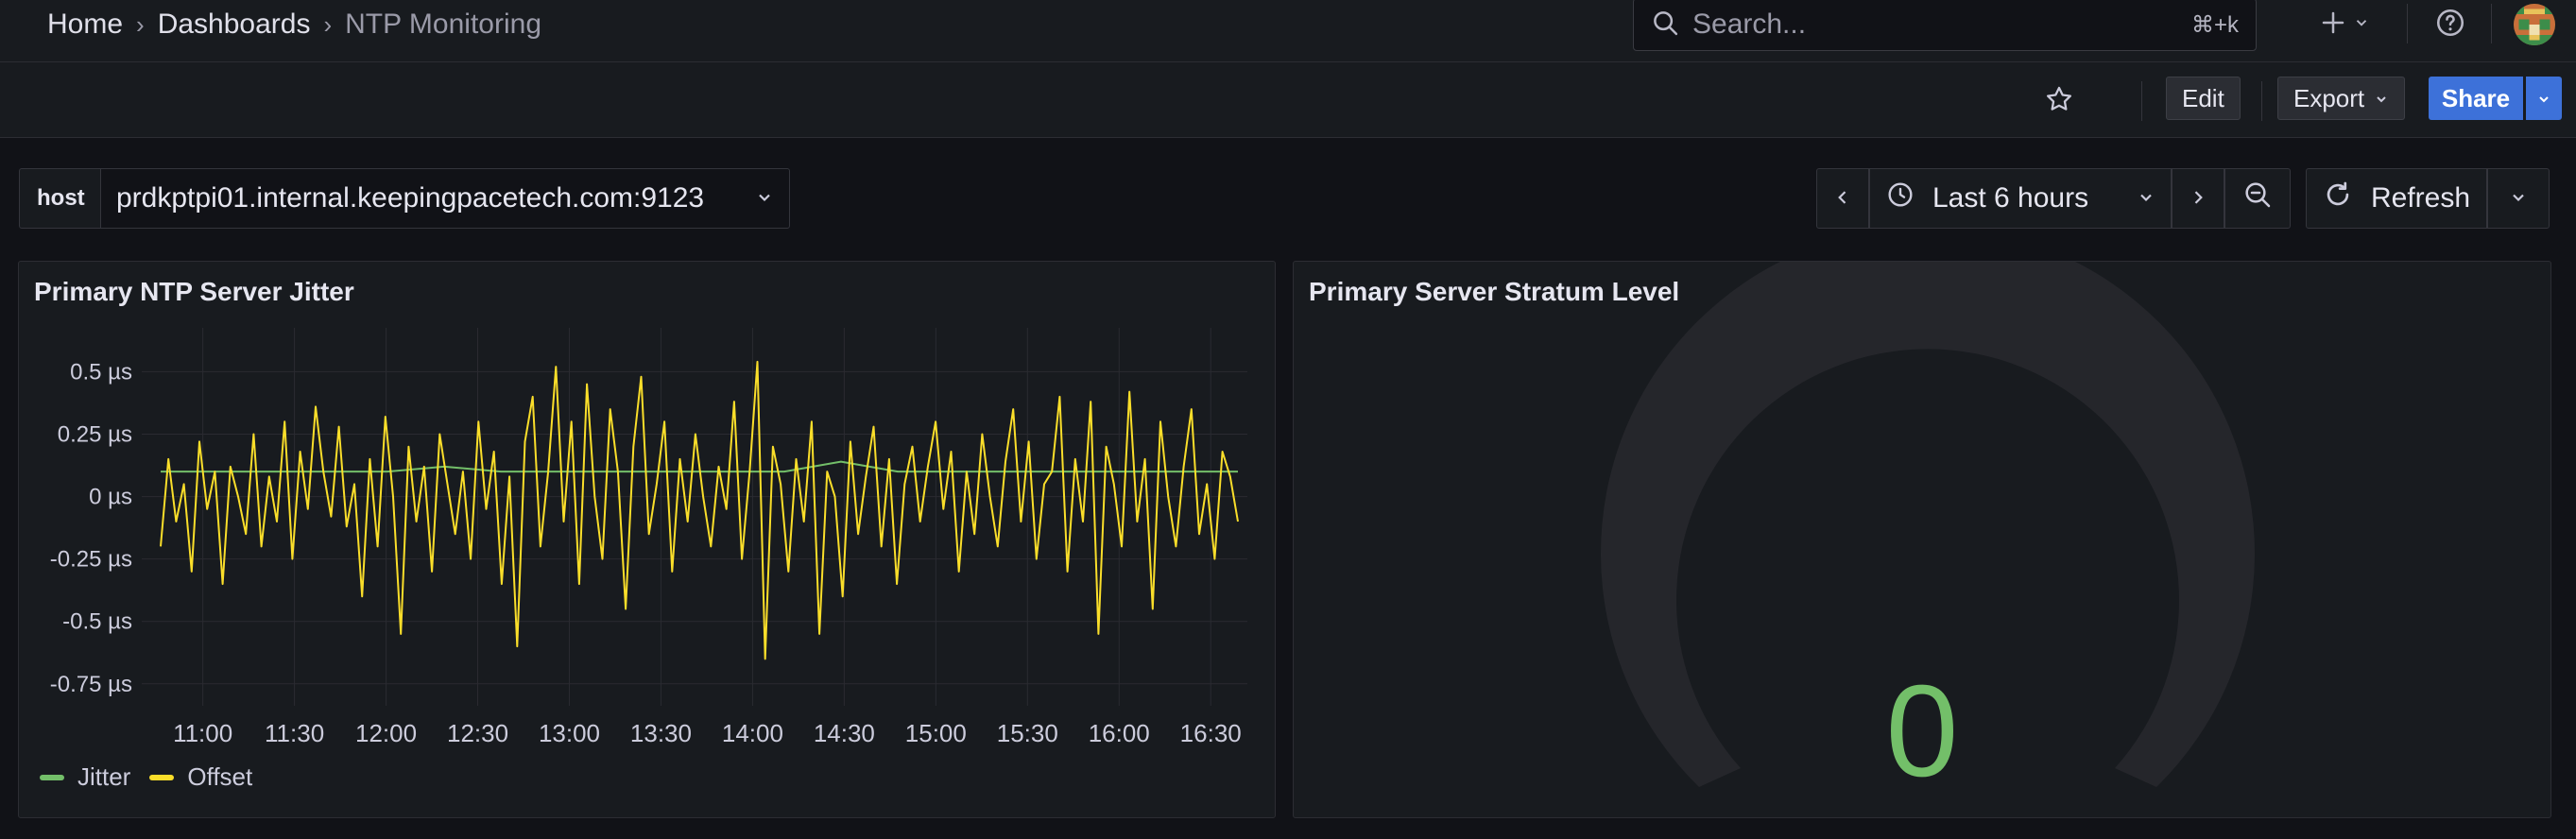 The width and height of the screenshot is (2576, 839). I want to click on search-shortcut: ⌘+k, so click(2214, 24).